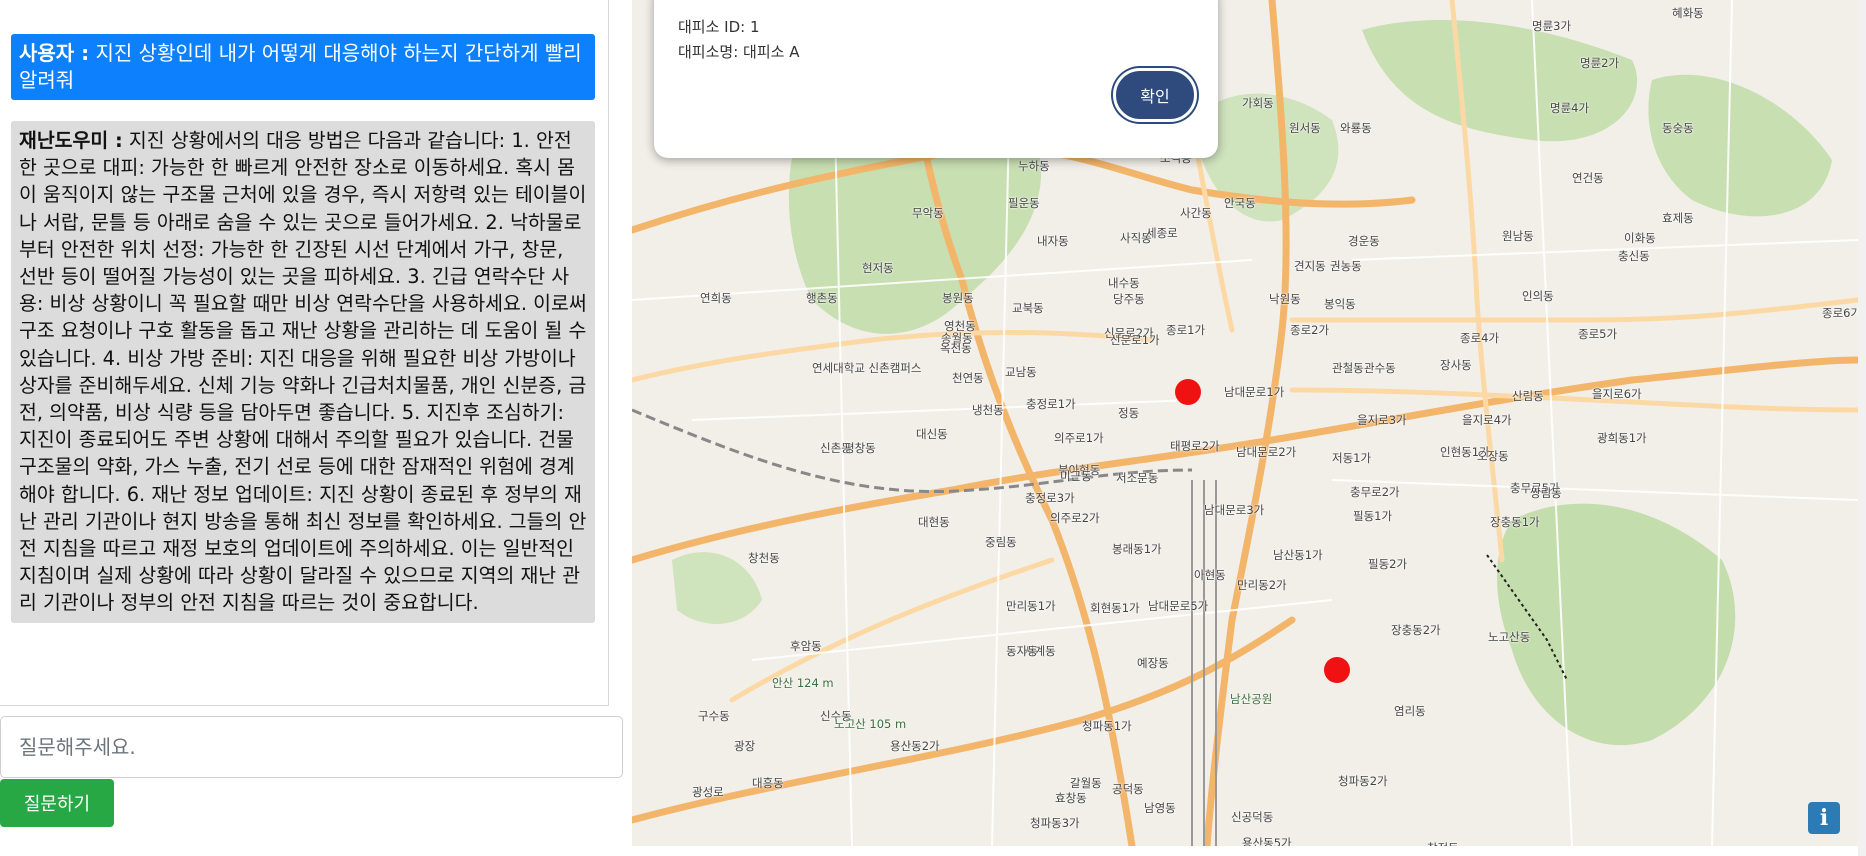  Describe the element at coordinates (1363, 781) in the screenshot. I see `map-place-label: 청파동2가` at that location.